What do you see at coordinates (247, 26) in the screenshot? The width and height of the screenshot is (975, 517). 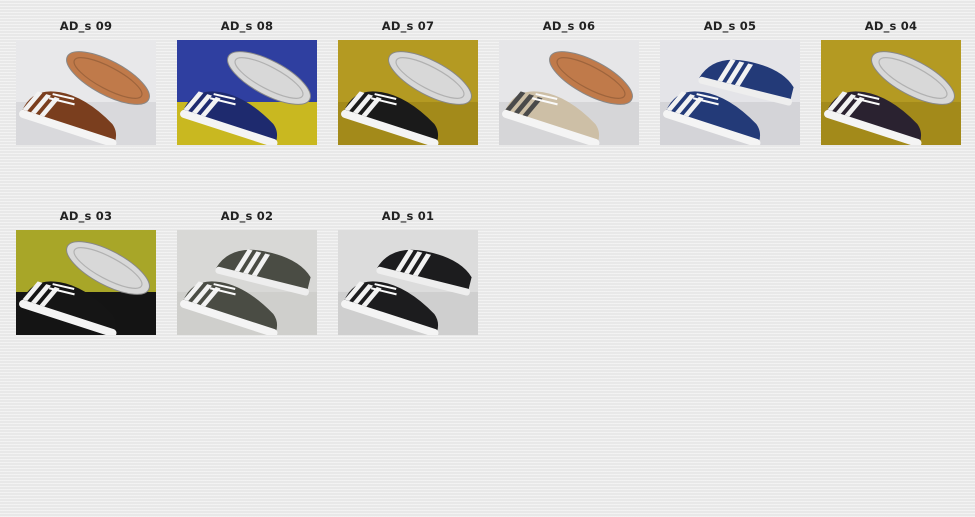 I see `item-caption: AD_s 08` at bounding box center [247, 26].